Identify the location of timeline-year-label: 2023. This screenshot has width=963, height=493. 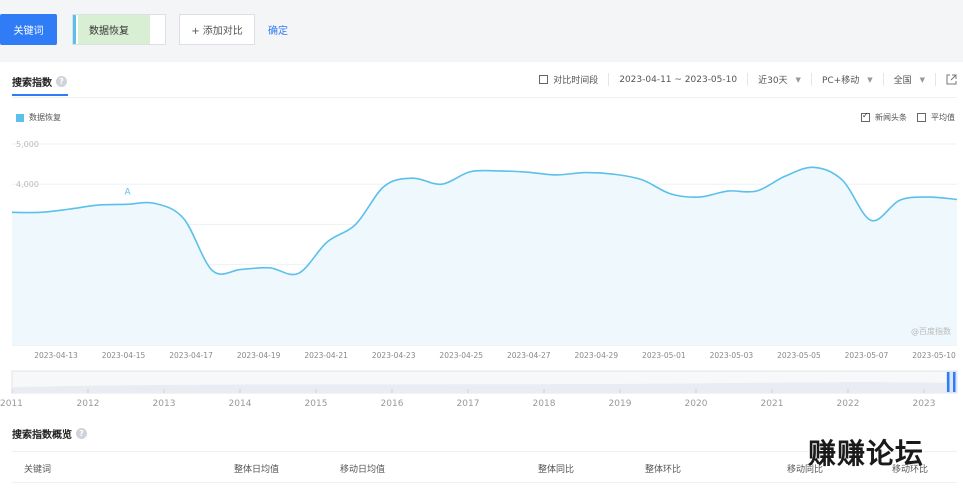
(924, 404).